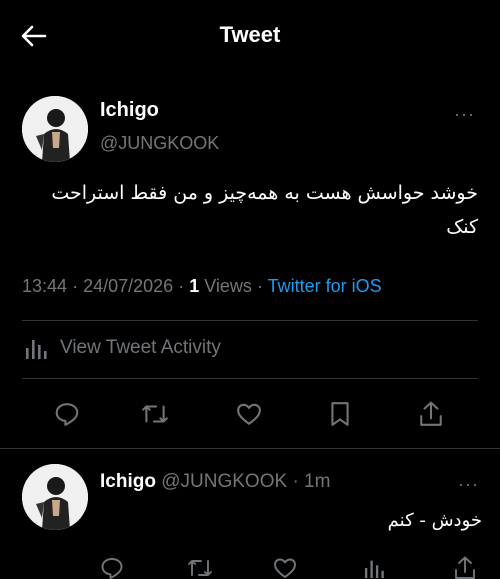 The height and width of the screenshot is (579, 500). I want to click on reply-age: 1m, so click(317, 481).